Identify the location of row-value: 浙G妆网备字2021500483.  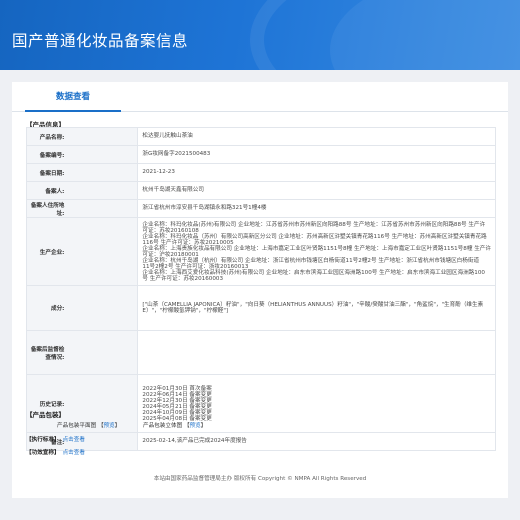
(316, 154).